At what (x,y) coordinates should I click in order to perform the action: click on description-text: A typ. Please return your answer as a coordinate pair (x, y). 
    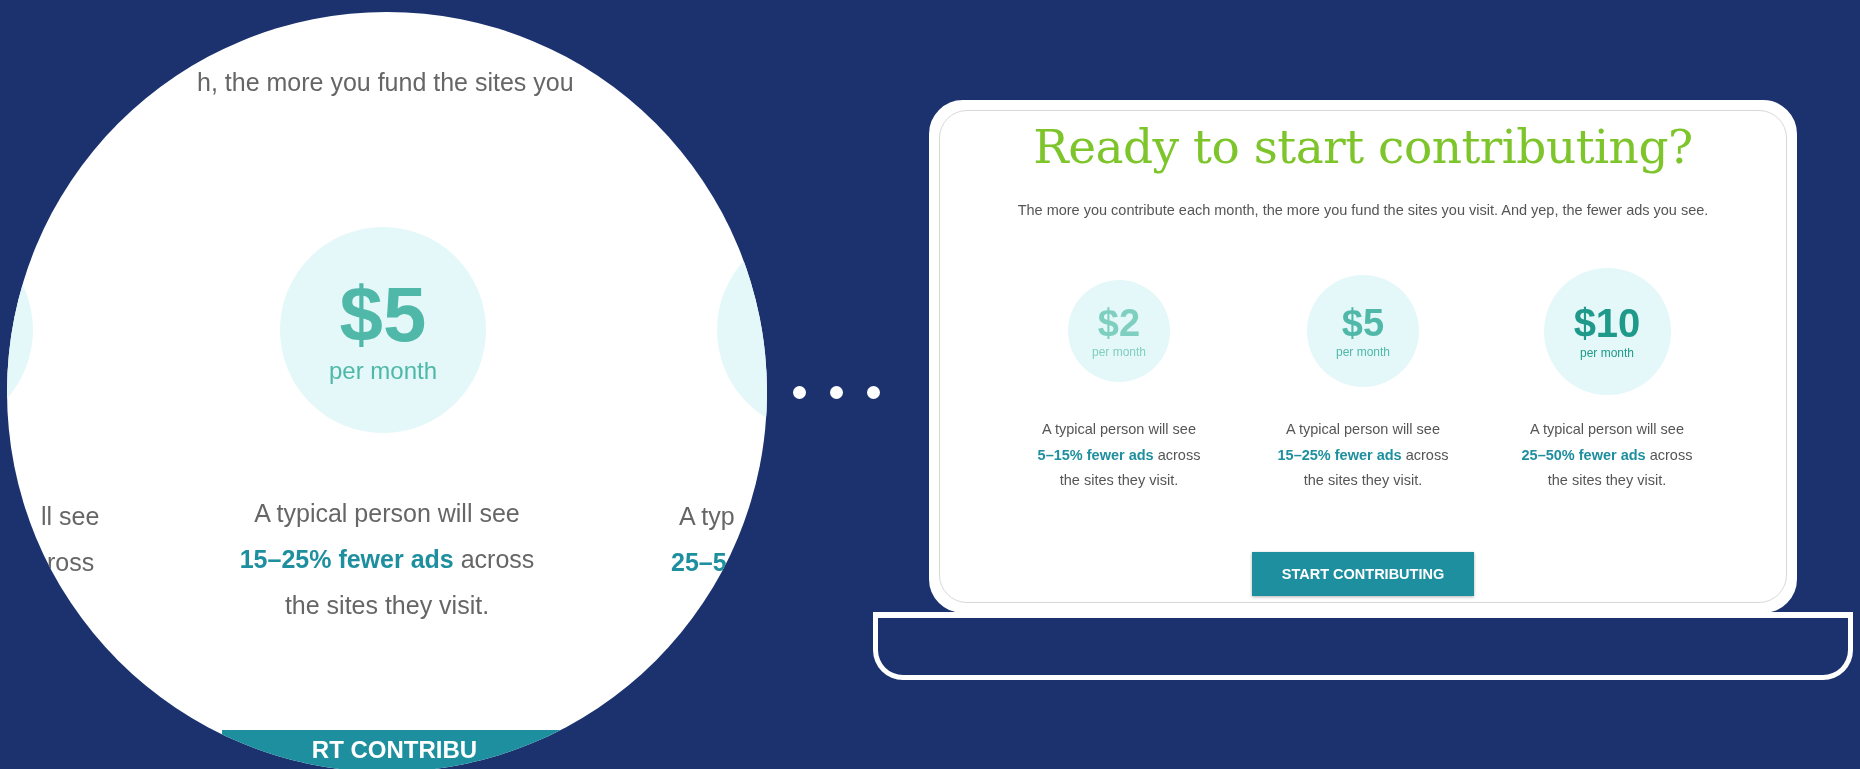
    Looking at the image, I should click on (707, 516).